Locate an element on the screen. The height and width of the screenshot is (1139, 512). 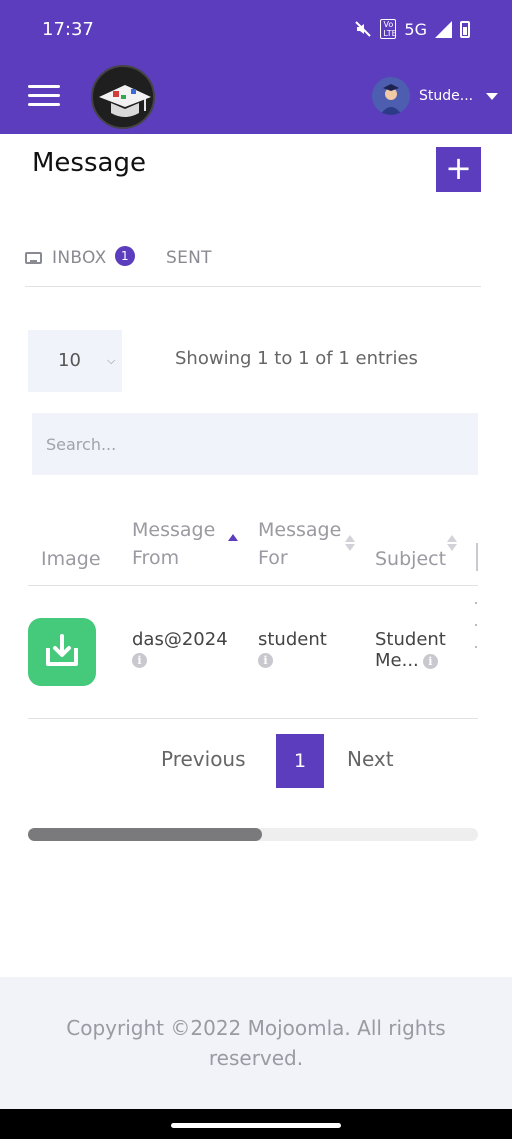
column-header-for-line1: Message is located at coordinates (300, 530).